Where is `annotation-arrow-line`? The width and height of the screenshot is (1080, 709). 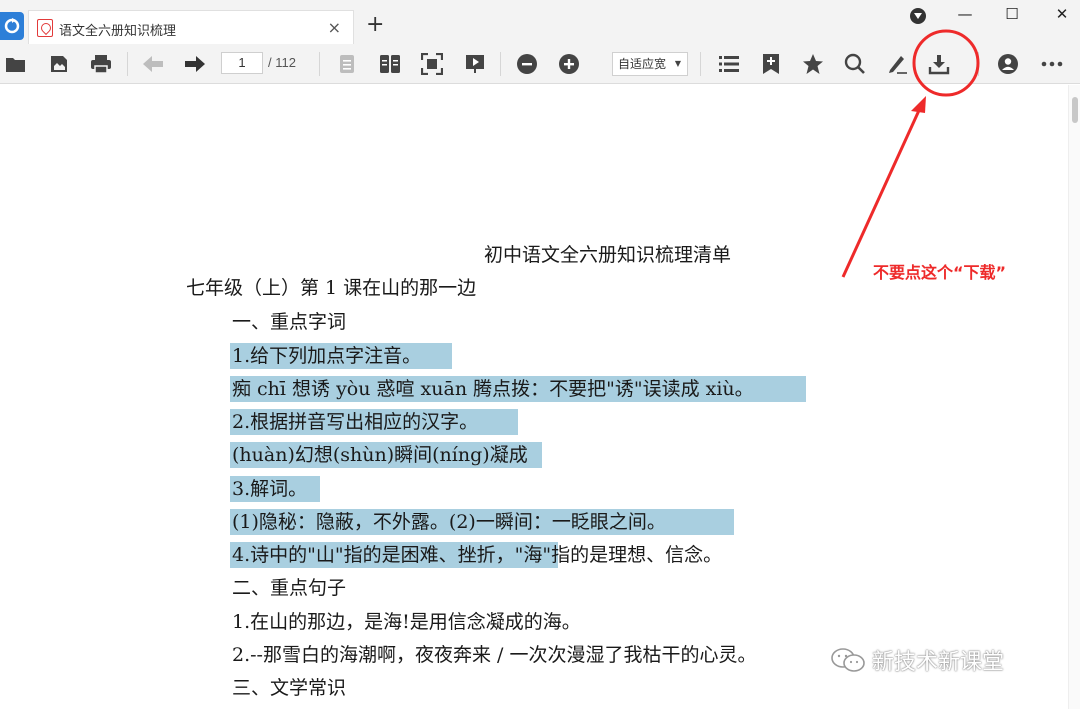 annotation-arrow-line is located at coordinates (882, 191).